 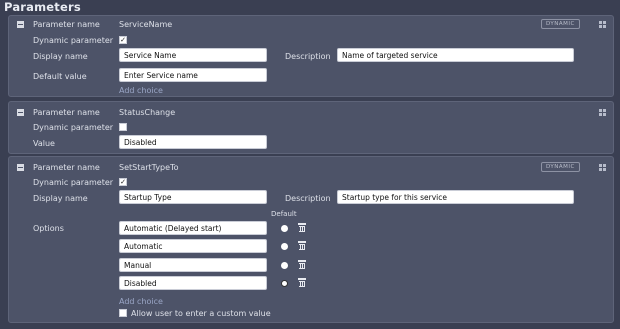 What do you see at coordinates (147, 112) in the screenshot?
I see `parameter-name-value: StatusChange` at bounding box center [147, 112].